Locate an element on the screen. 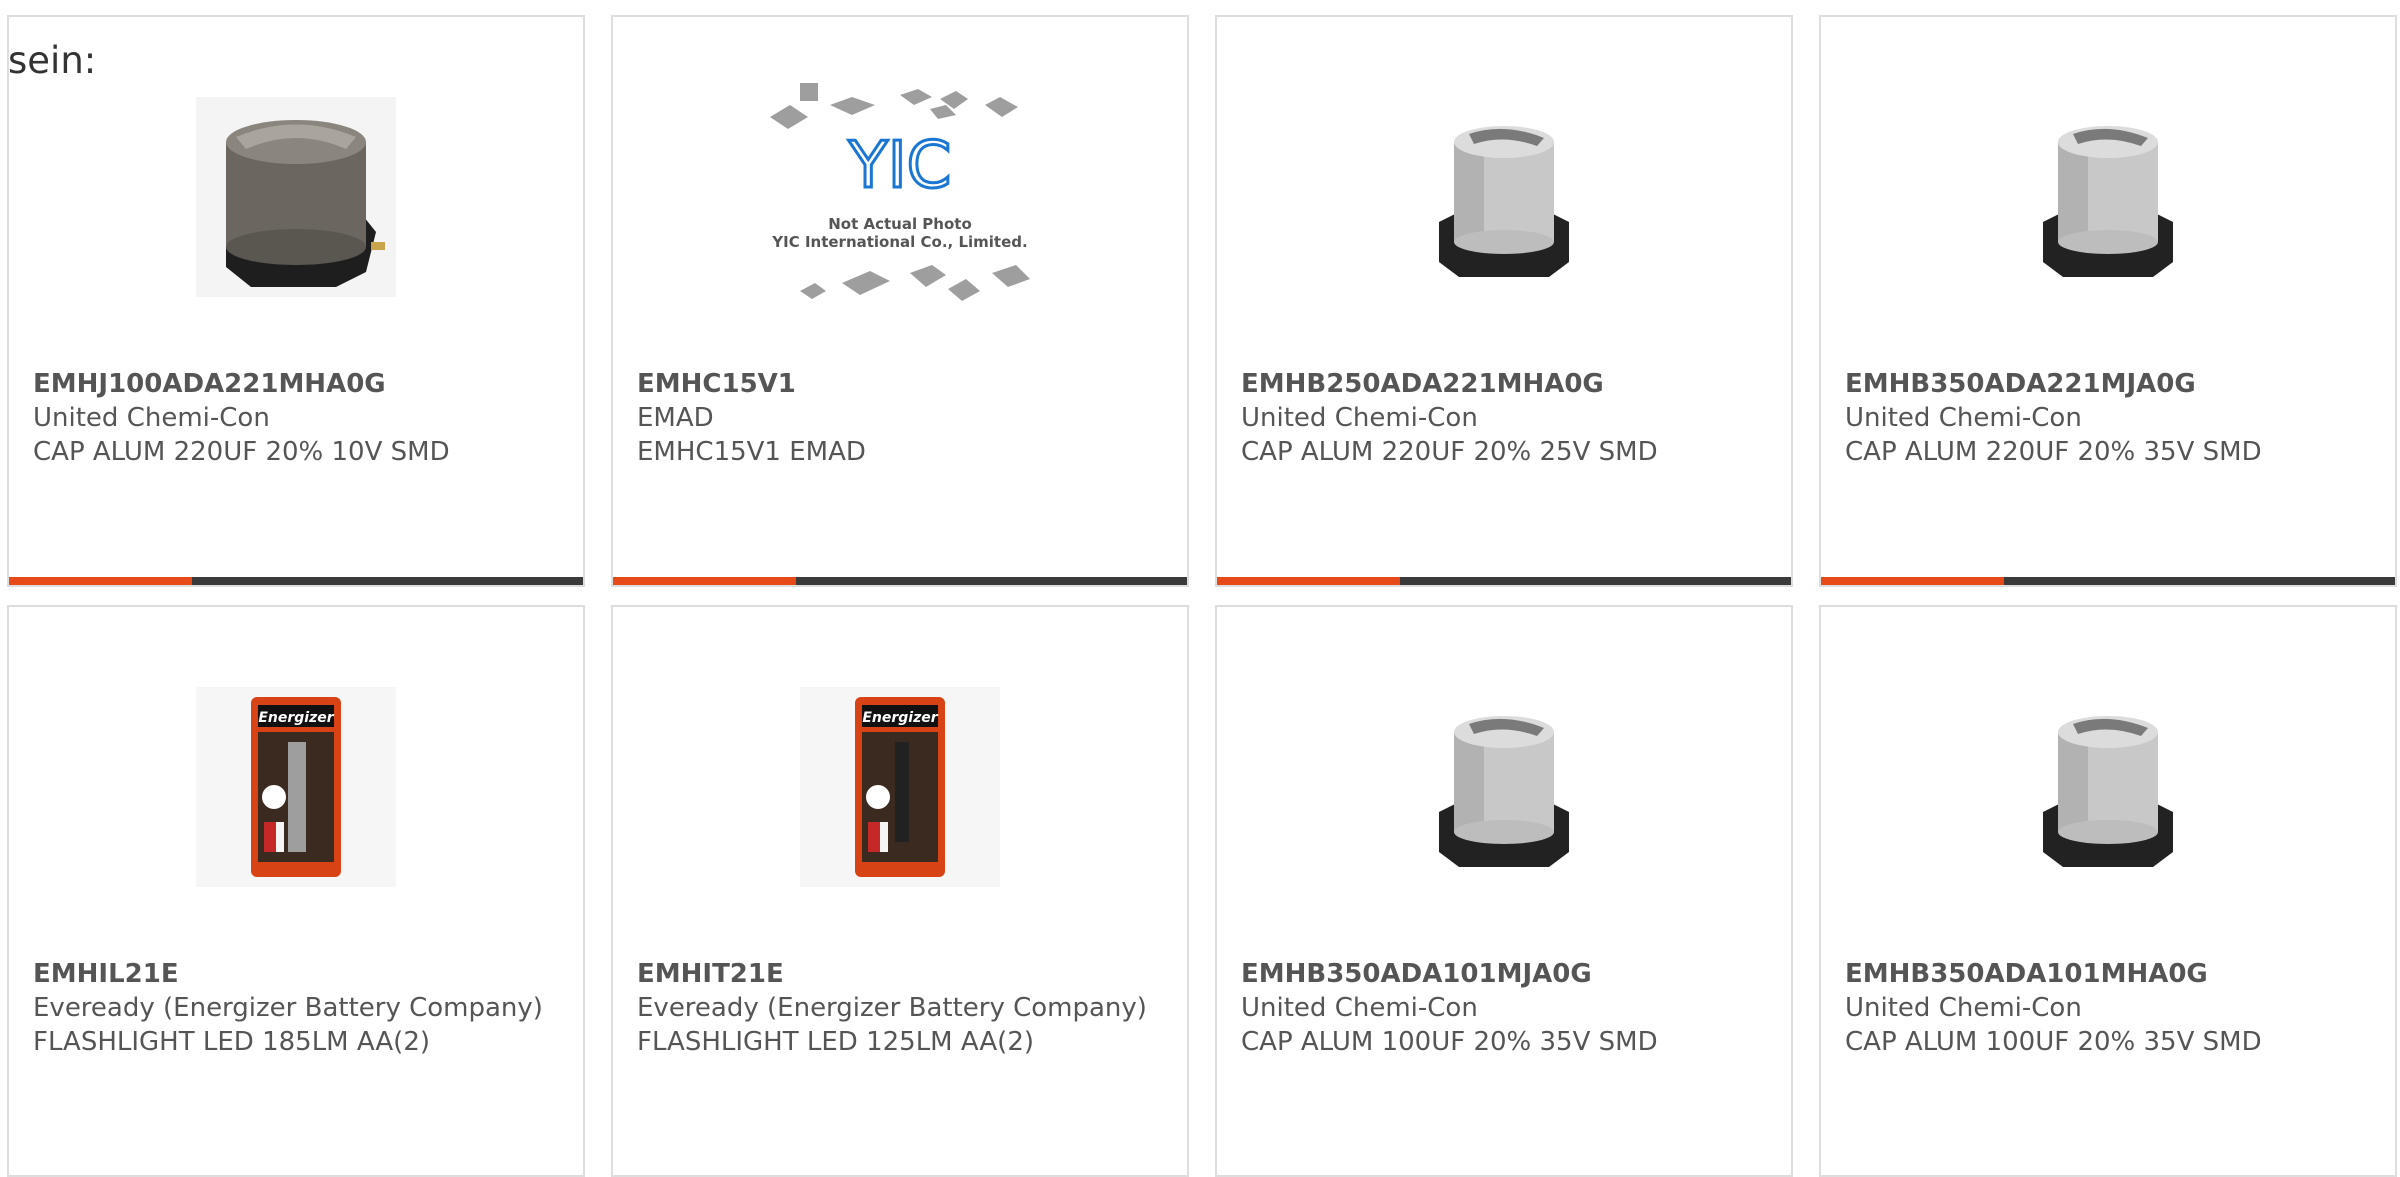 This screenshot has height=1177, width=2400. part-number: EMHIT21E is located at coordinates (900, 974).